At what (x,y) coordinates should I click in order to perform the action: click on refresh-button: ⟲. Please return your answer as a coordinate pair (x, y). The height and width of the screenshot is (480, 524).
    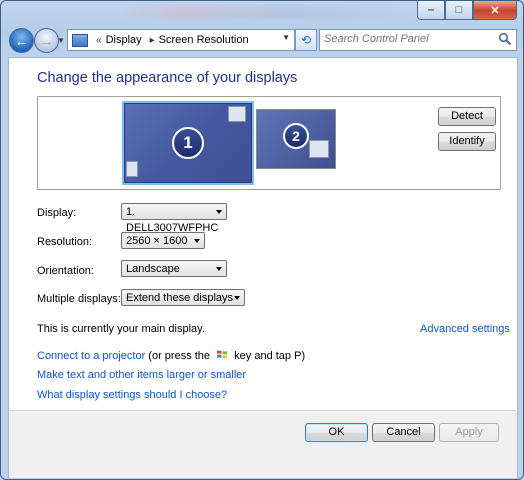
    Looking at the image, I should click on (306, 40).